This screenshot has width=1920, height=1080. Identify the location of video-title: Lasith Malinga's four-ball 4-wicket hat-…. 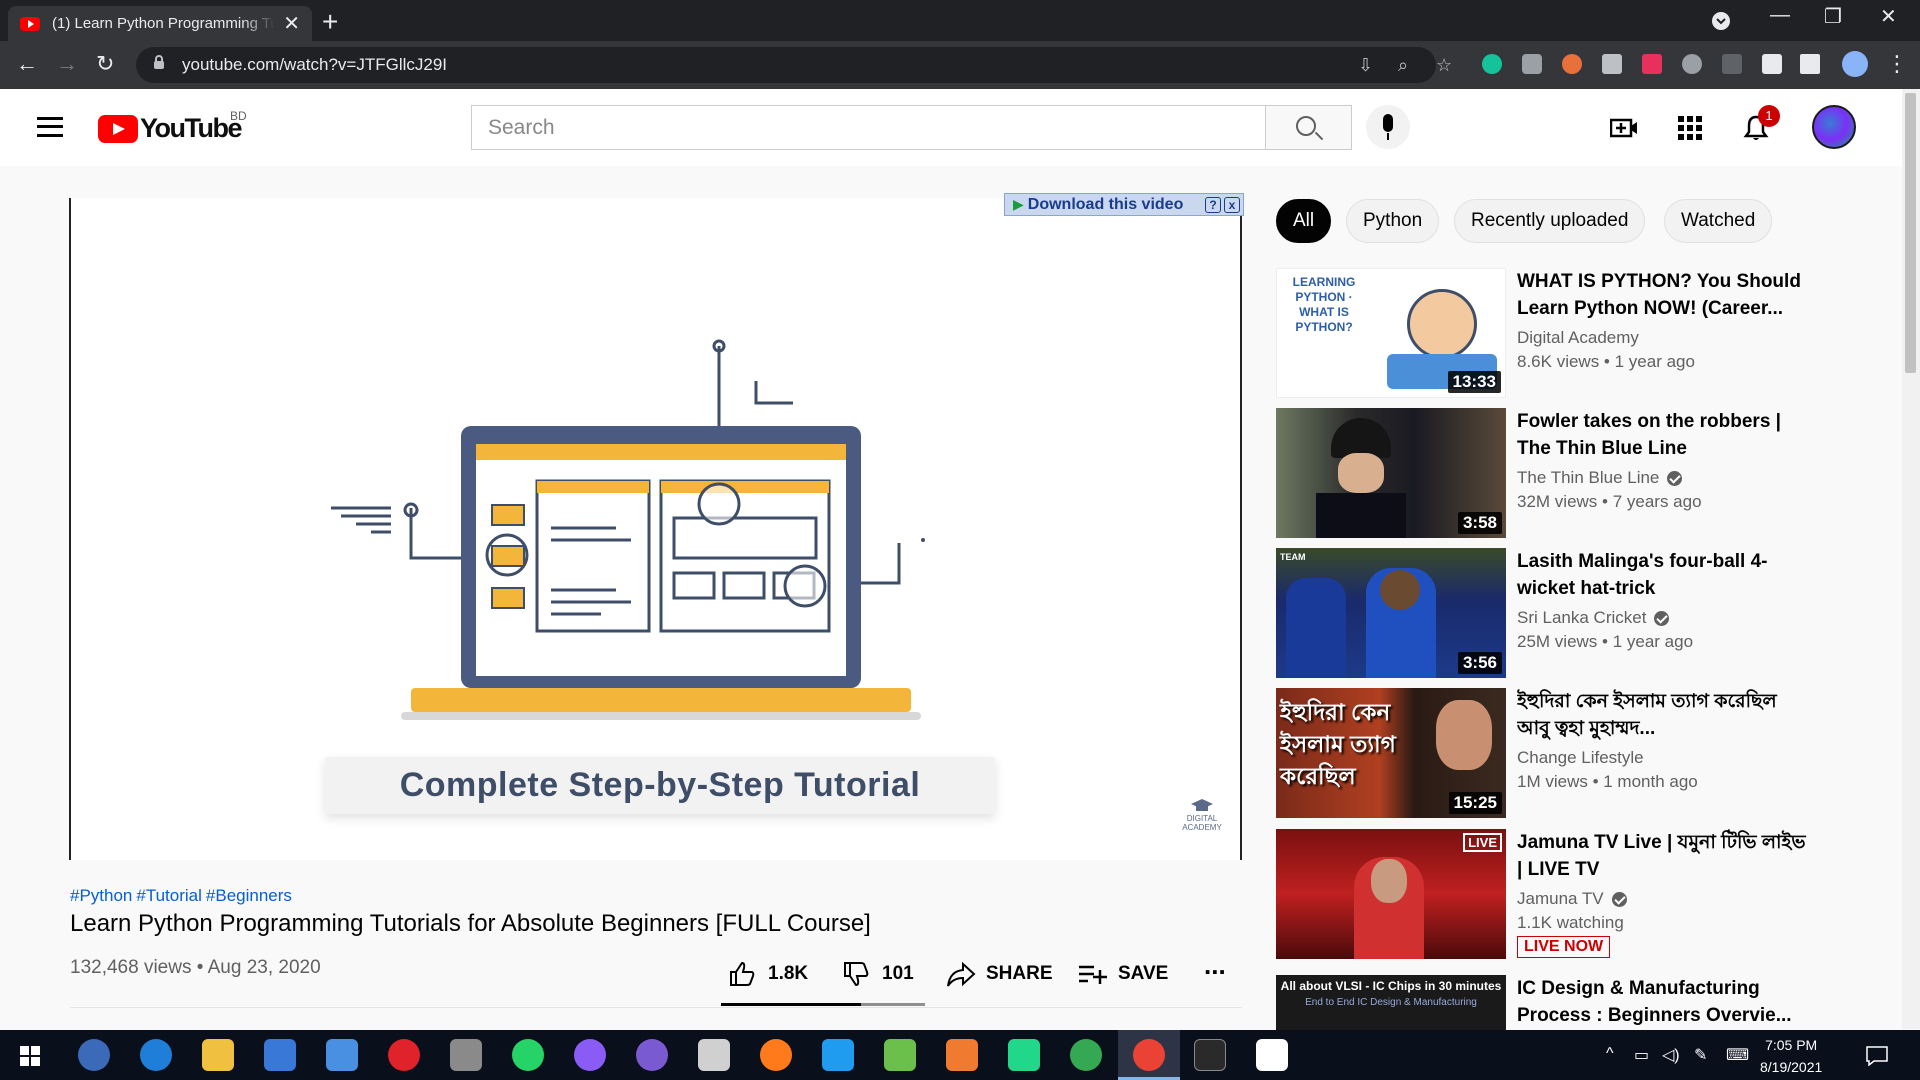
(1662, 575).